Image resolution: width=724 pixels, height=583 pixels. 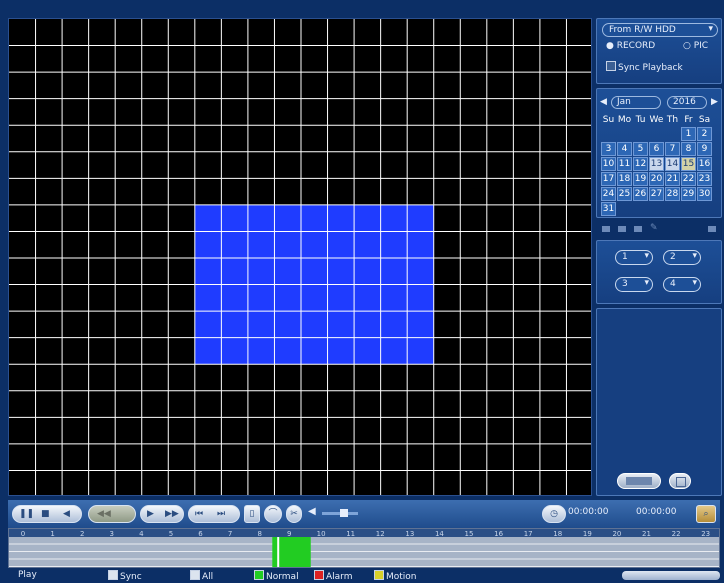 I want to click on timeline-hour-label: 11, so click(x=350, y=534).